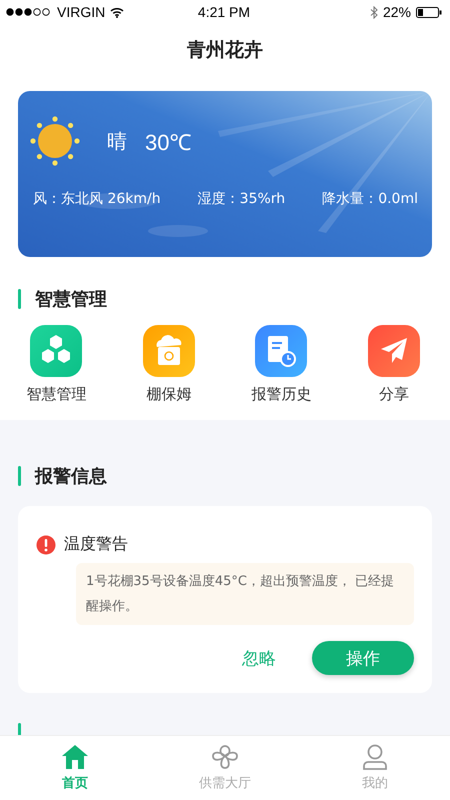  Describe the element at coordinates (363, 658) in the screenshot. I see `operate-button: 操作` at that location.